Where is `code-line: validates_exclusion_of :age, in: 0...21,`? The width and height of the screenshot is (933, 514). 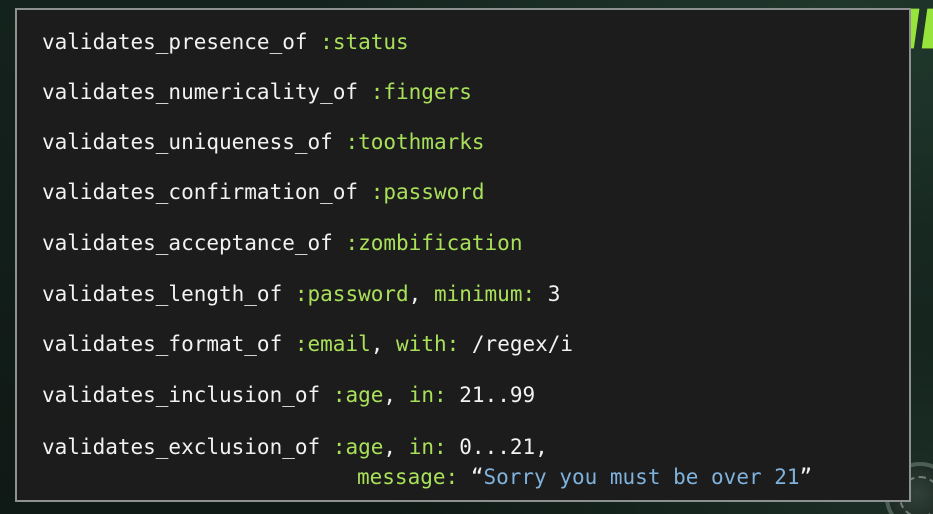
code-line: validates_exclusion_of :age, in: 0...21, is located at coordinates (295, 447).